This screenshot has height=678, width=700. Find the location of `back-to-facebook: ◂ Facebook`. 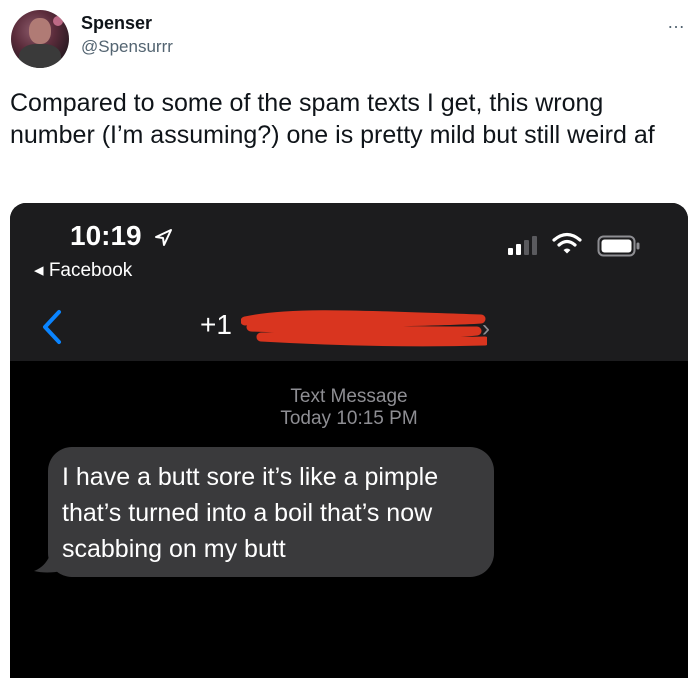

back-to-facebook: ◂ Facebook is located at coordinates (83, 270).